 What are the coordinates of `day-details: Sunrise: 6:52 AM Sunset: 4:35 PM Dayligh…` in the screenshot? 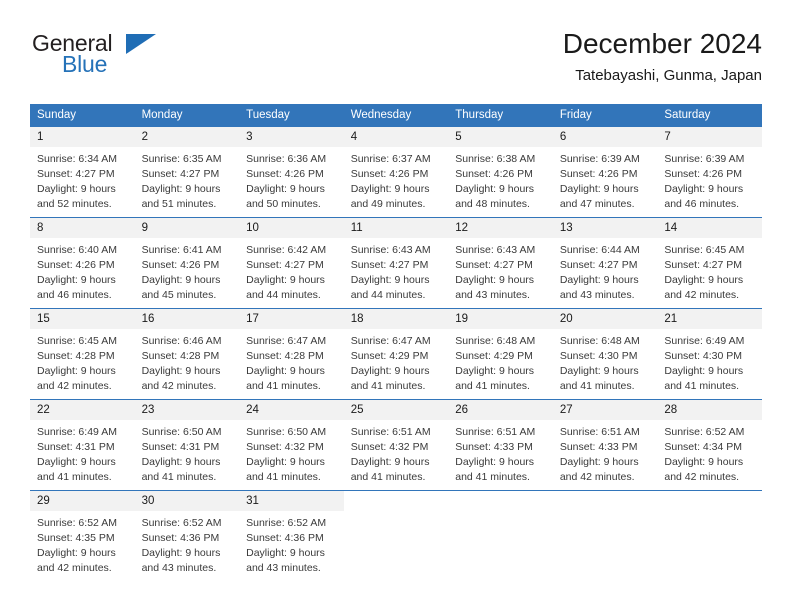 It's located at (82, 543).